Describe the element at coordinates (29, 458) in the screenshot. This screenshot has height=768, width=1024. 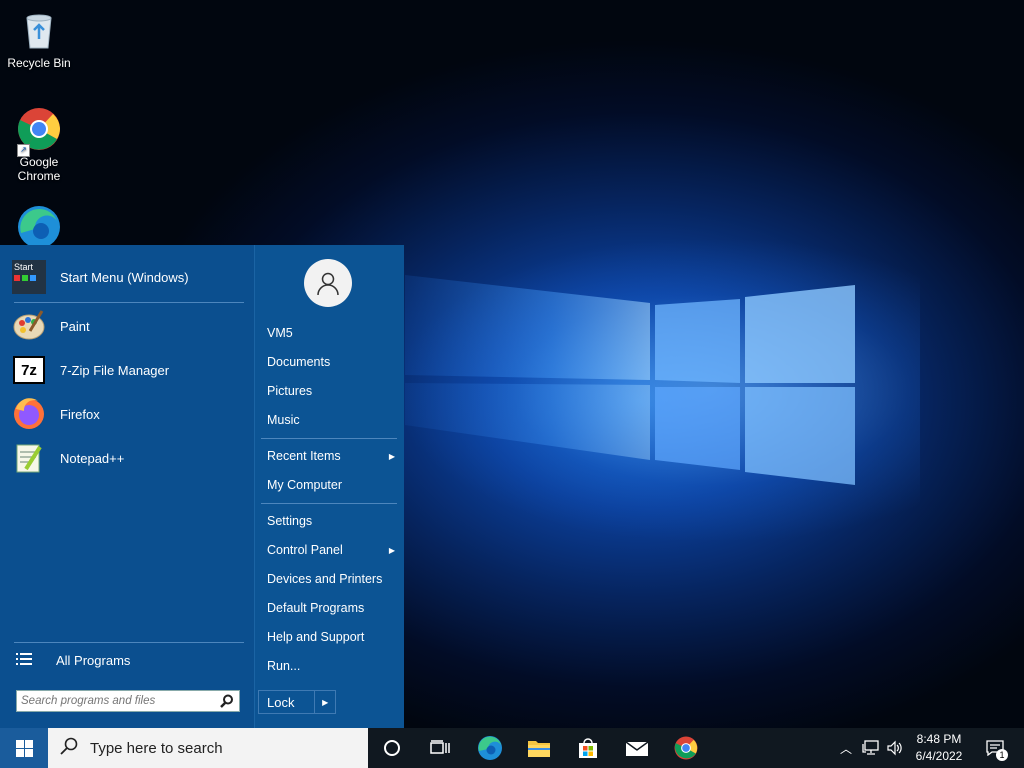
I see `notepadpp-icon` at that location.